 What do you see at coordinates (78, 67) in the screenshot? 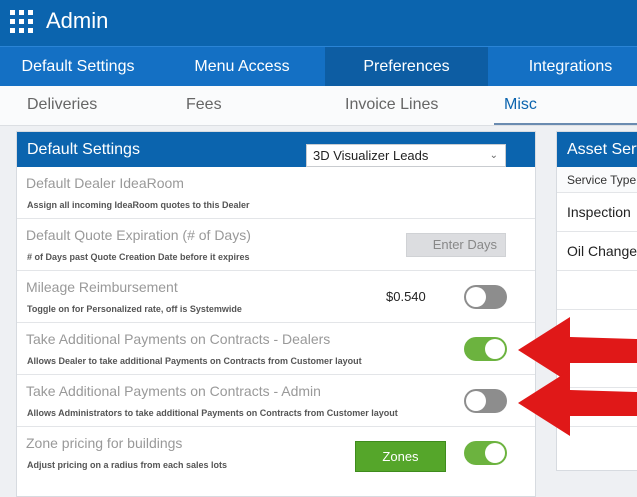
I see `tab-default-settings: Default Settings` at bounding box center [78, 67].